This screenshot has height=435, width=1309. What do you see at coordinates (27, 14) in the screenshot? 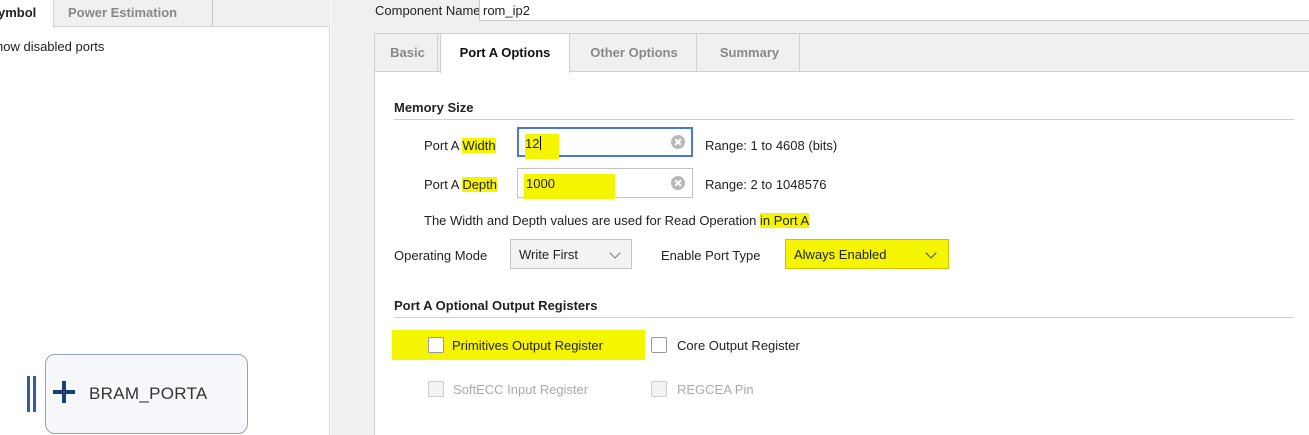
I see `tab-symbol: ymbol` at bounding box center [27, 14].